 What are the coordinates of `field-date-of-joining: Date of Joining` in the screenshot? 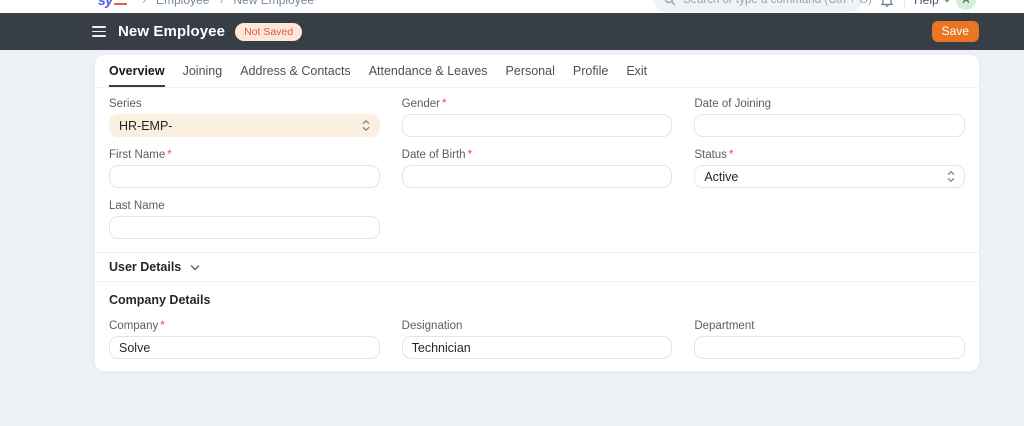 It's located at (829, 117).